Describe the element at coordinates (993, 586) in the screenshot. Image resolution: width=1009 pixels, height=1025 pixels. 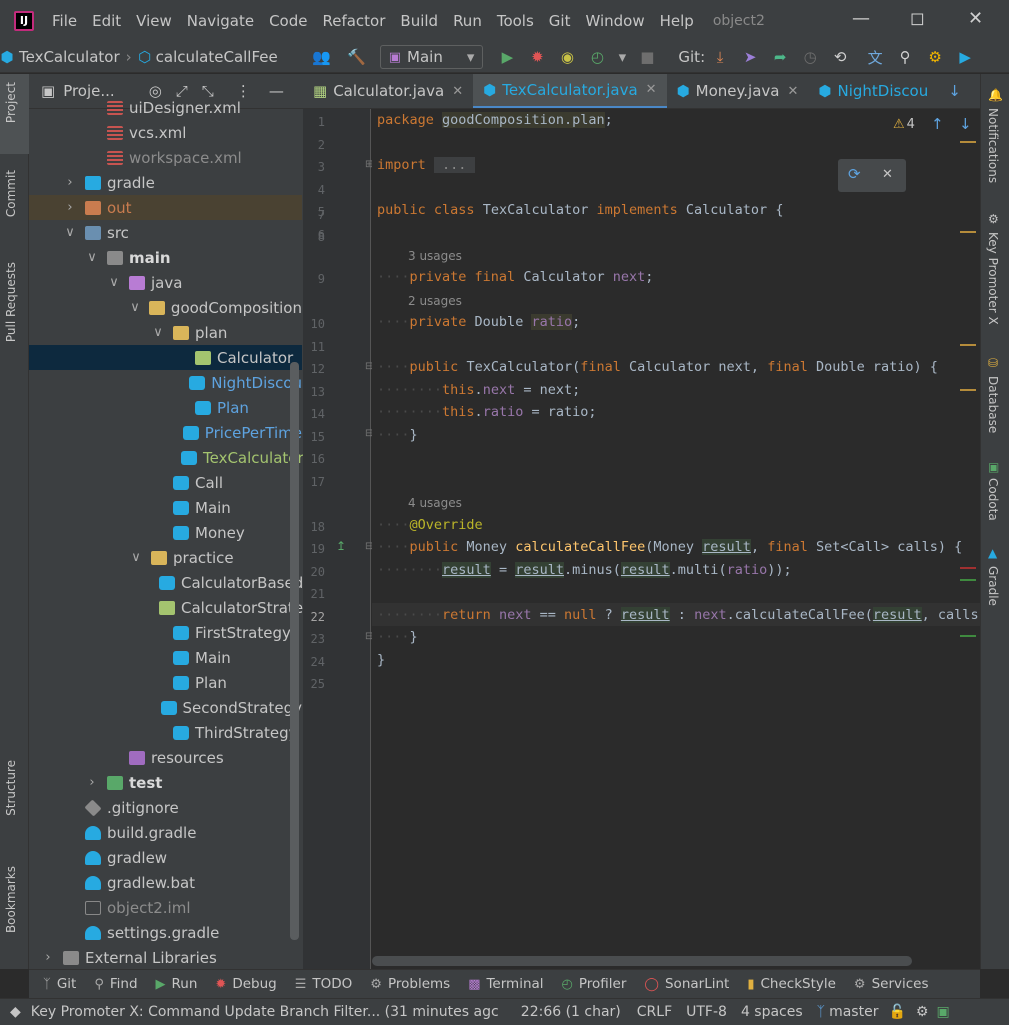
I see `tool-tab-gradle: Gradle` at that location.